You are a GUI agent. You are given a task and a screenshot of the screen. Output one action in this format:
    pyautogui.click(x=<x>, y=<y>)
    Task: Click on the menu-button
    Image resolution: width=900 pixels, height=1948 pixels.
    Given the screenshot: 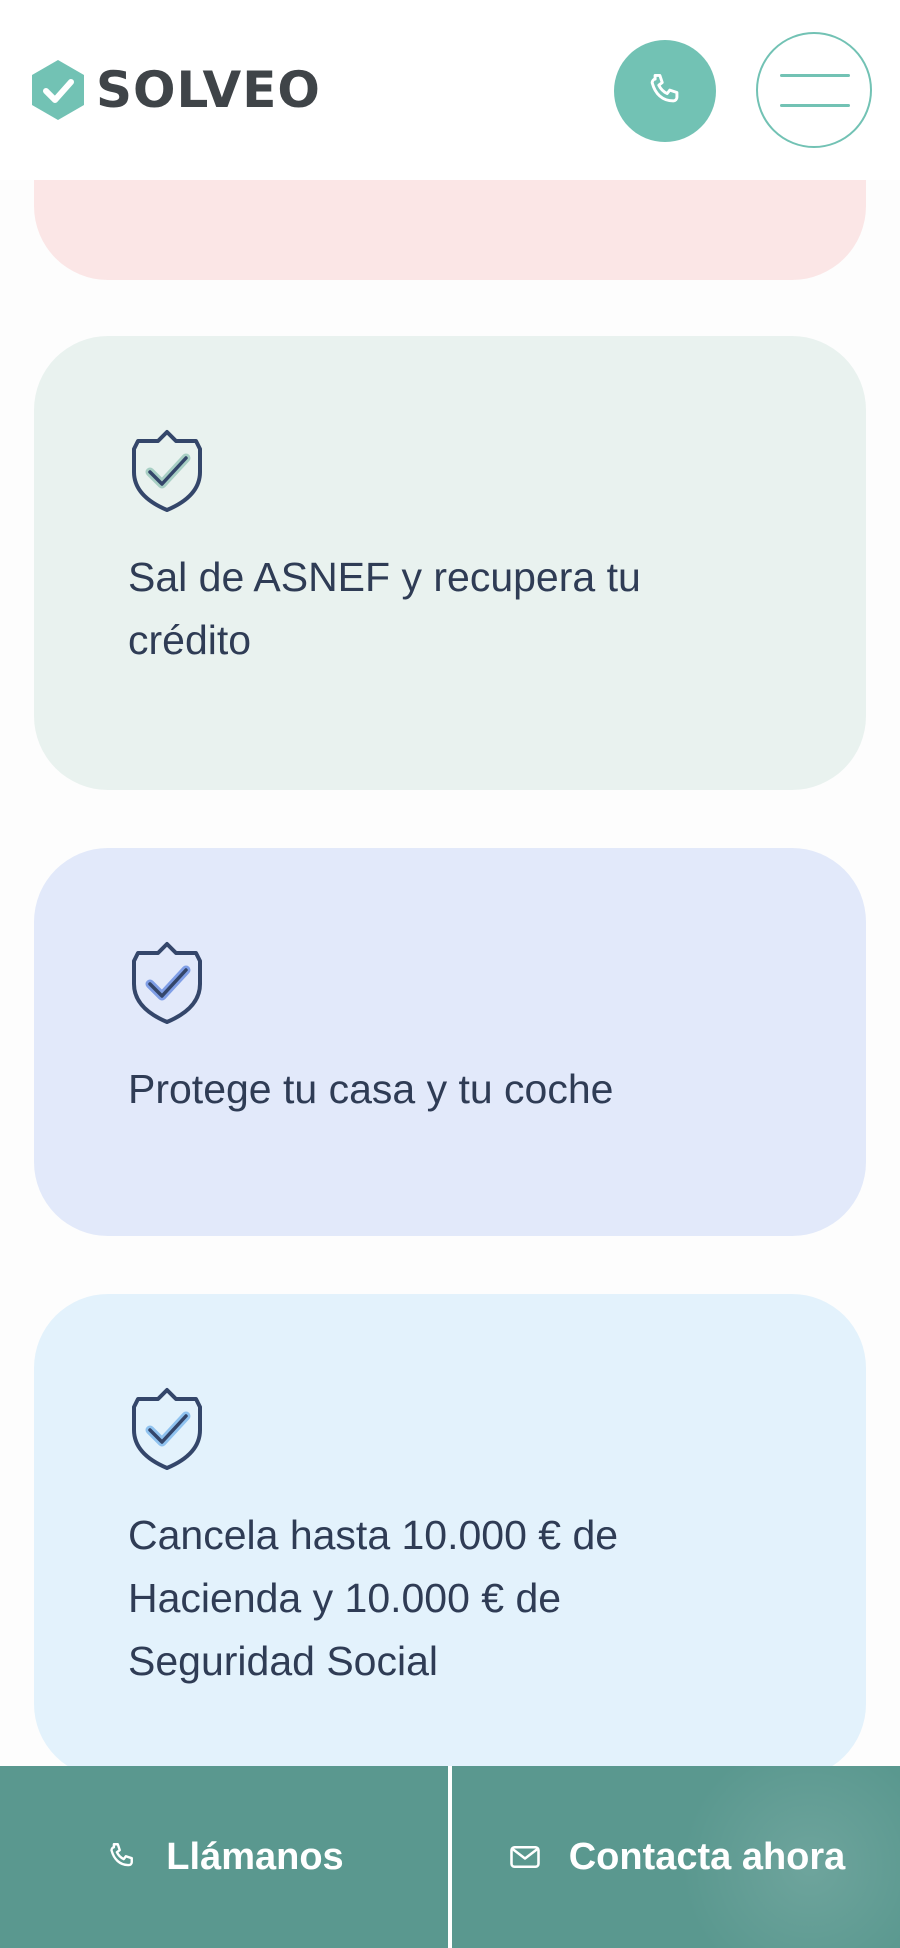 What is the action you would take?
    pyautogui.click(x=814, y=90)
    